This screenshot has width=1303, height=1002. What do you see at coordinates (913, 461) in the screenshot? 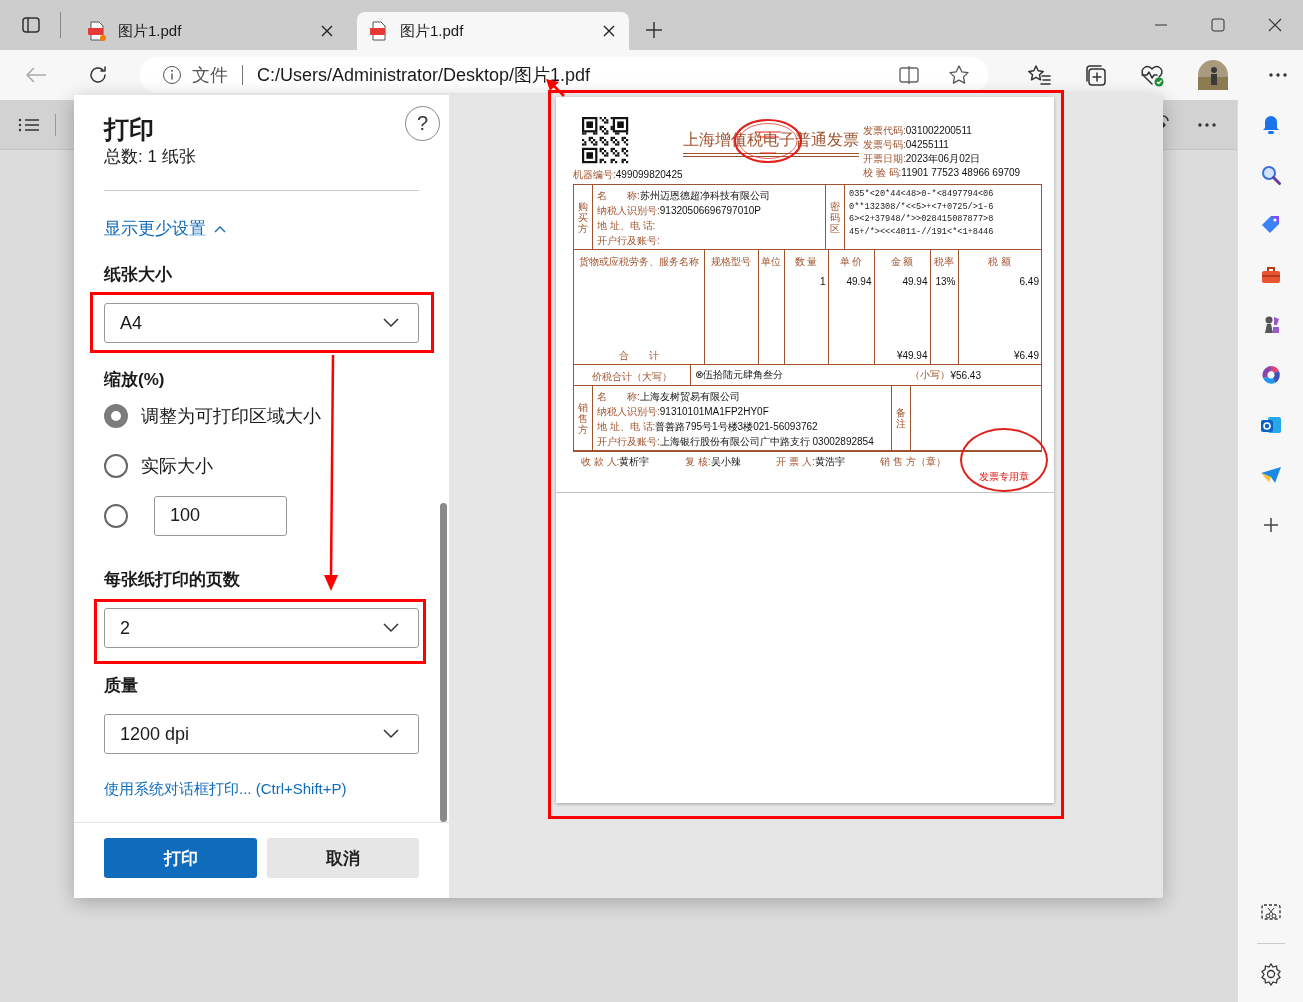
I see `field-label: 销 售 方（章）` at bounding box center [913, 461].